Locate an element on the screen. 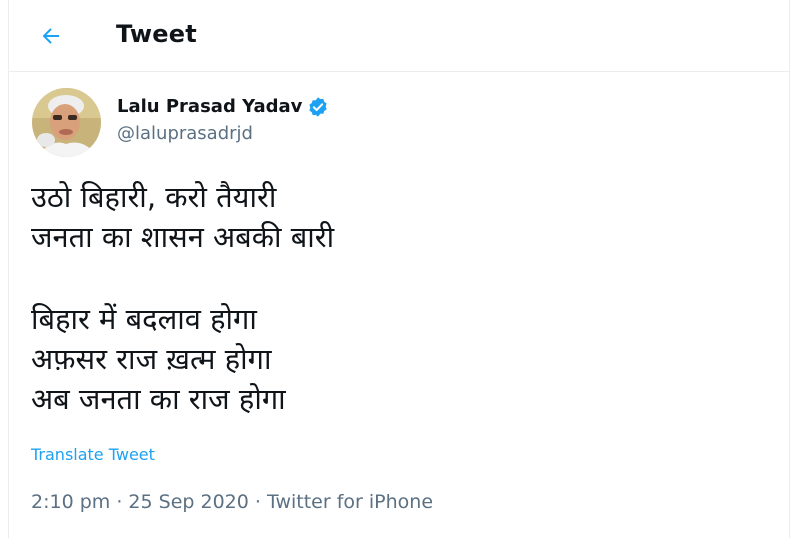  tweet-line: अब जनता का राज होगा is located at coordinates (158, 399).